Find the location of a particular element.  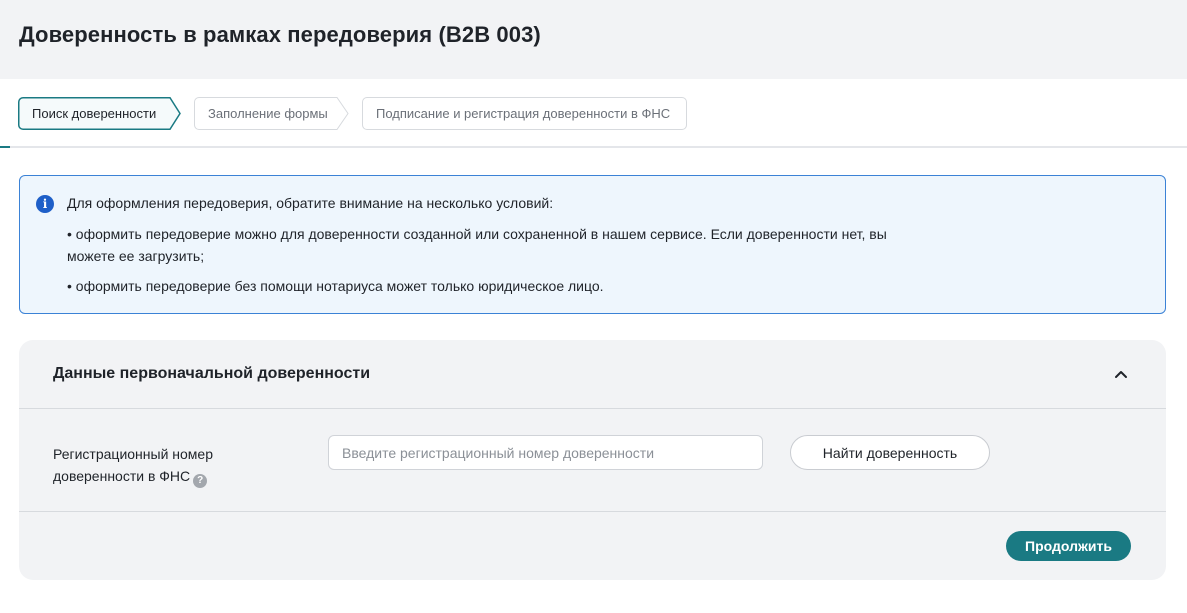

find-proxy-button: Найти доверенность is located at coordinates (890, 452).